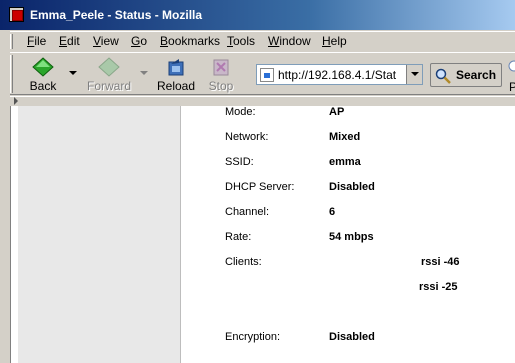 This screenshot has height=363, width=515. What do you see at coordinates (352, 187) in the screenshot?
I see `dhcp-server-value: Disabled` at bounding box center [352, 187].